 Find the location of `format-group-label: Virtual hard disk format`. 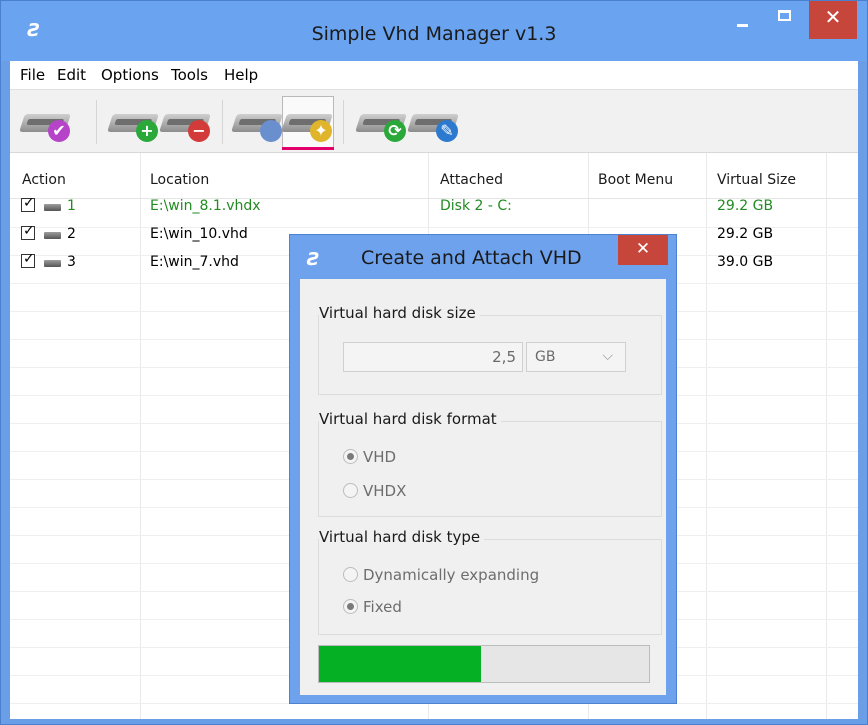

format-group-label: Virtual hard disk format is located at coordinates (410, 419).